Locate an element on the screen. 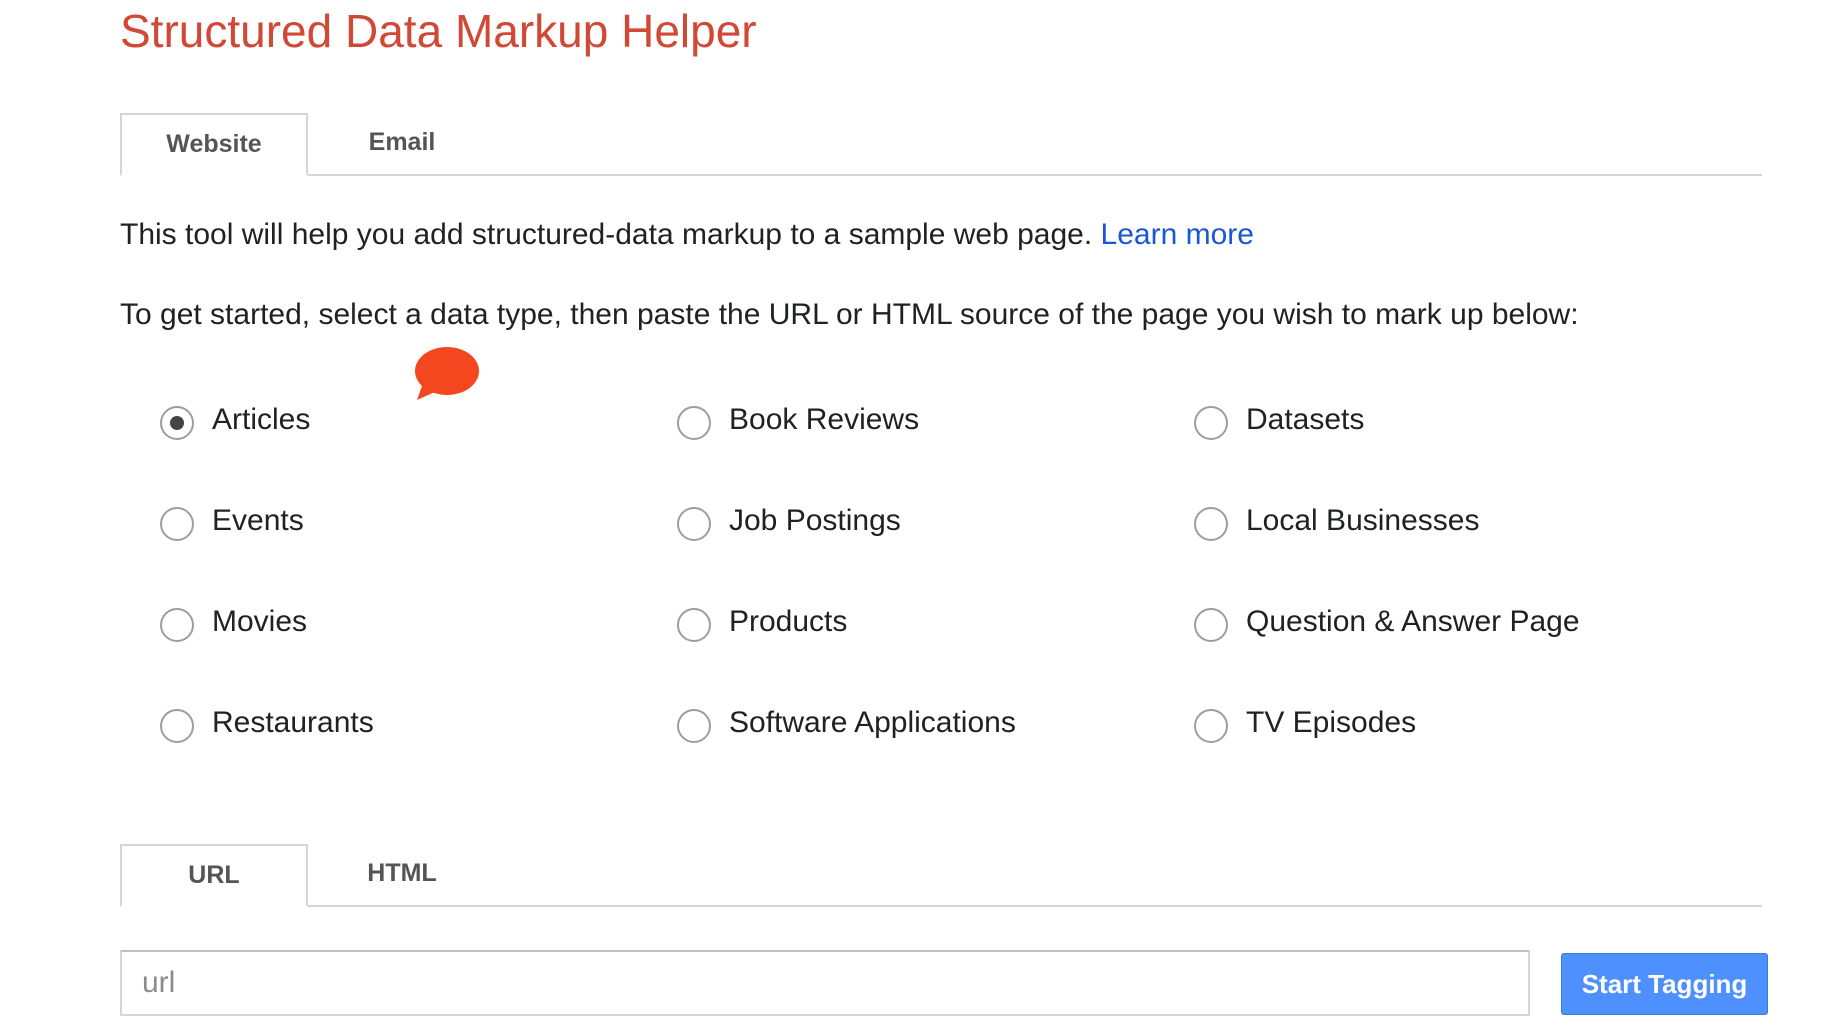 This screenshot has height=1016, width=1826. option-tv-episodes: TV Episodes is located at coordinates (1452, 723).